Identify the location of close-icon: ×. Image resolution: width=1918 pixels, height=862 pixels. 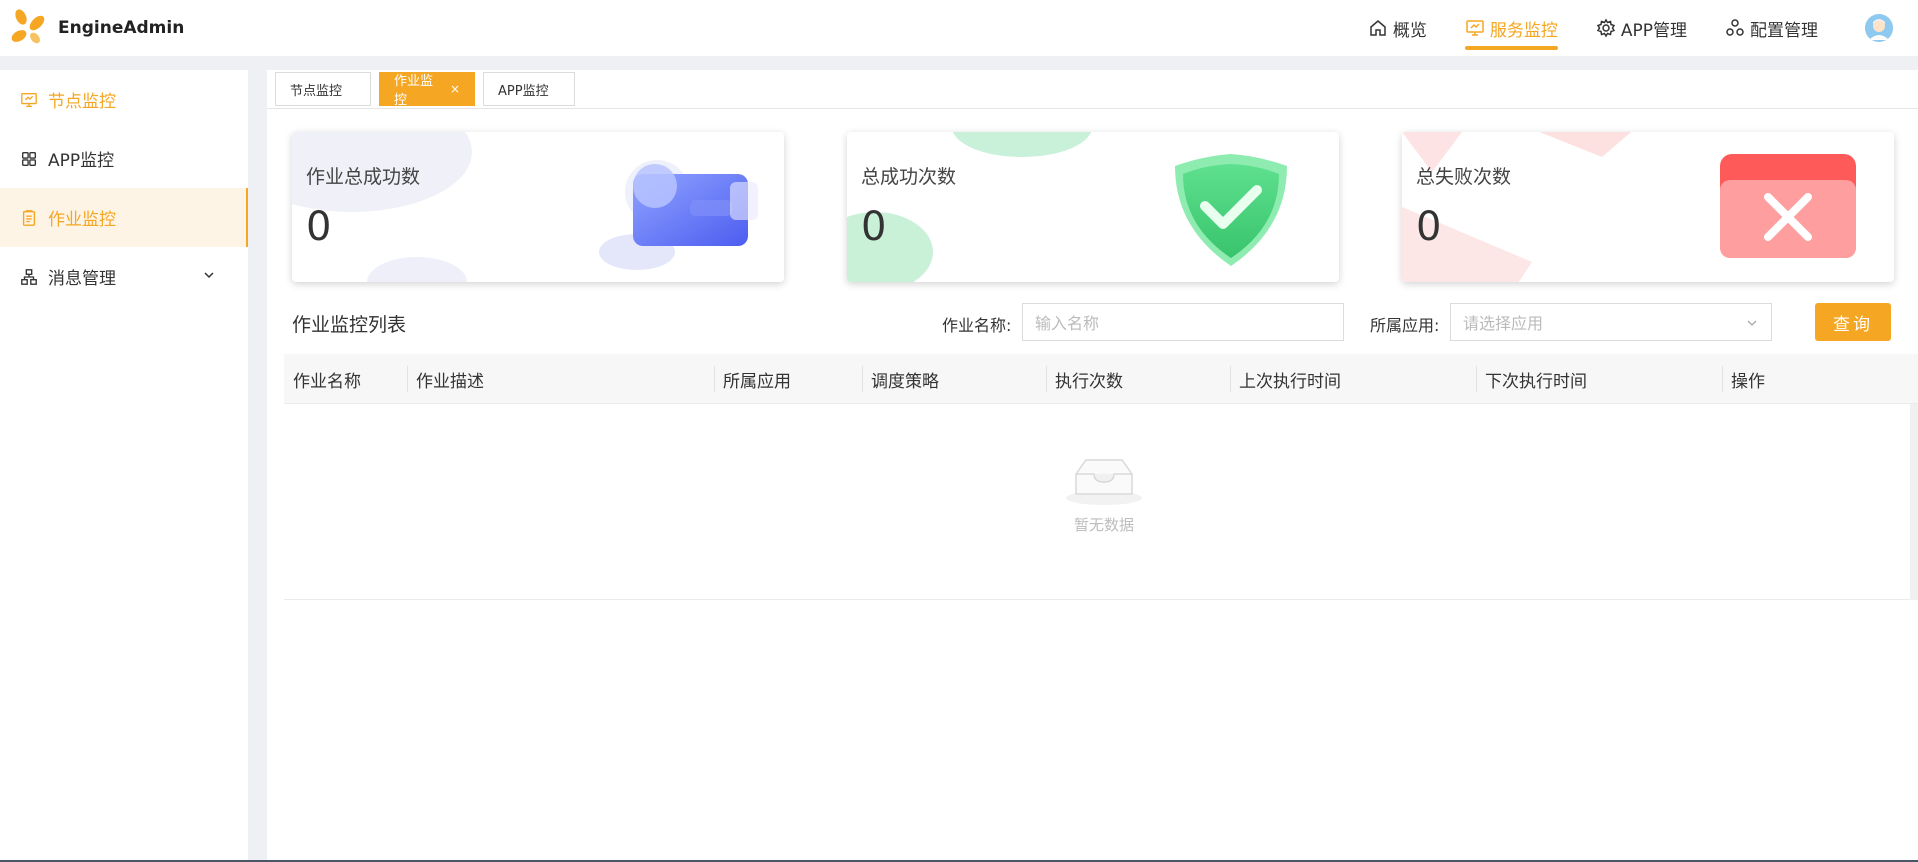
(455, 89).